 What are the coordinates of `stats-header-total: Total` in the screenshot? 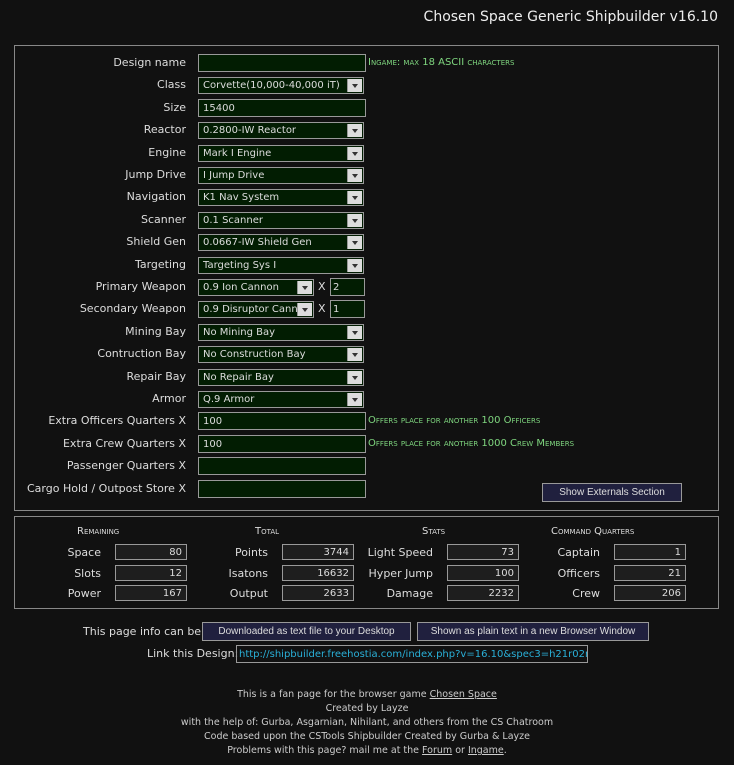 It's located at (267, 531).